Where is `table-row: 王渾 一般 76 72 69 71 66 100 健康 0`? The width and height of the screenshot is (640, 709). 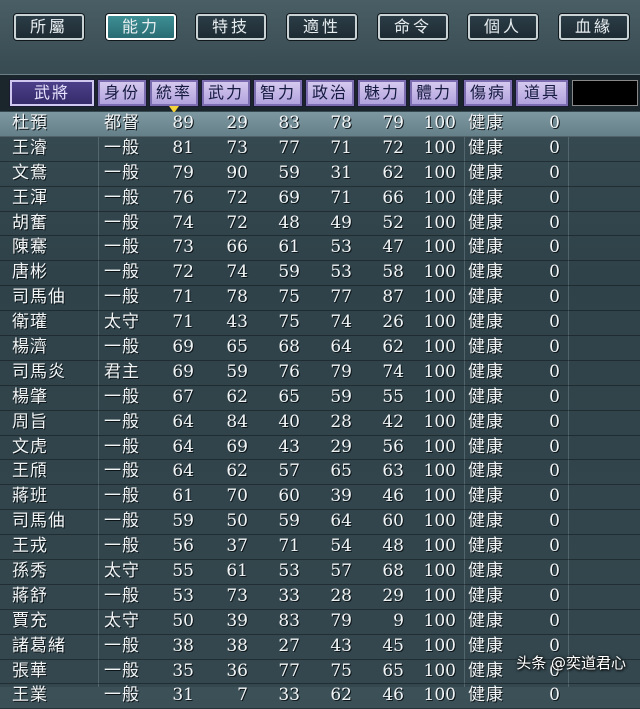 table-row: 王渾 一般 76 72 69 71 66 100 健康 0 is located at coordinates (320, 199).